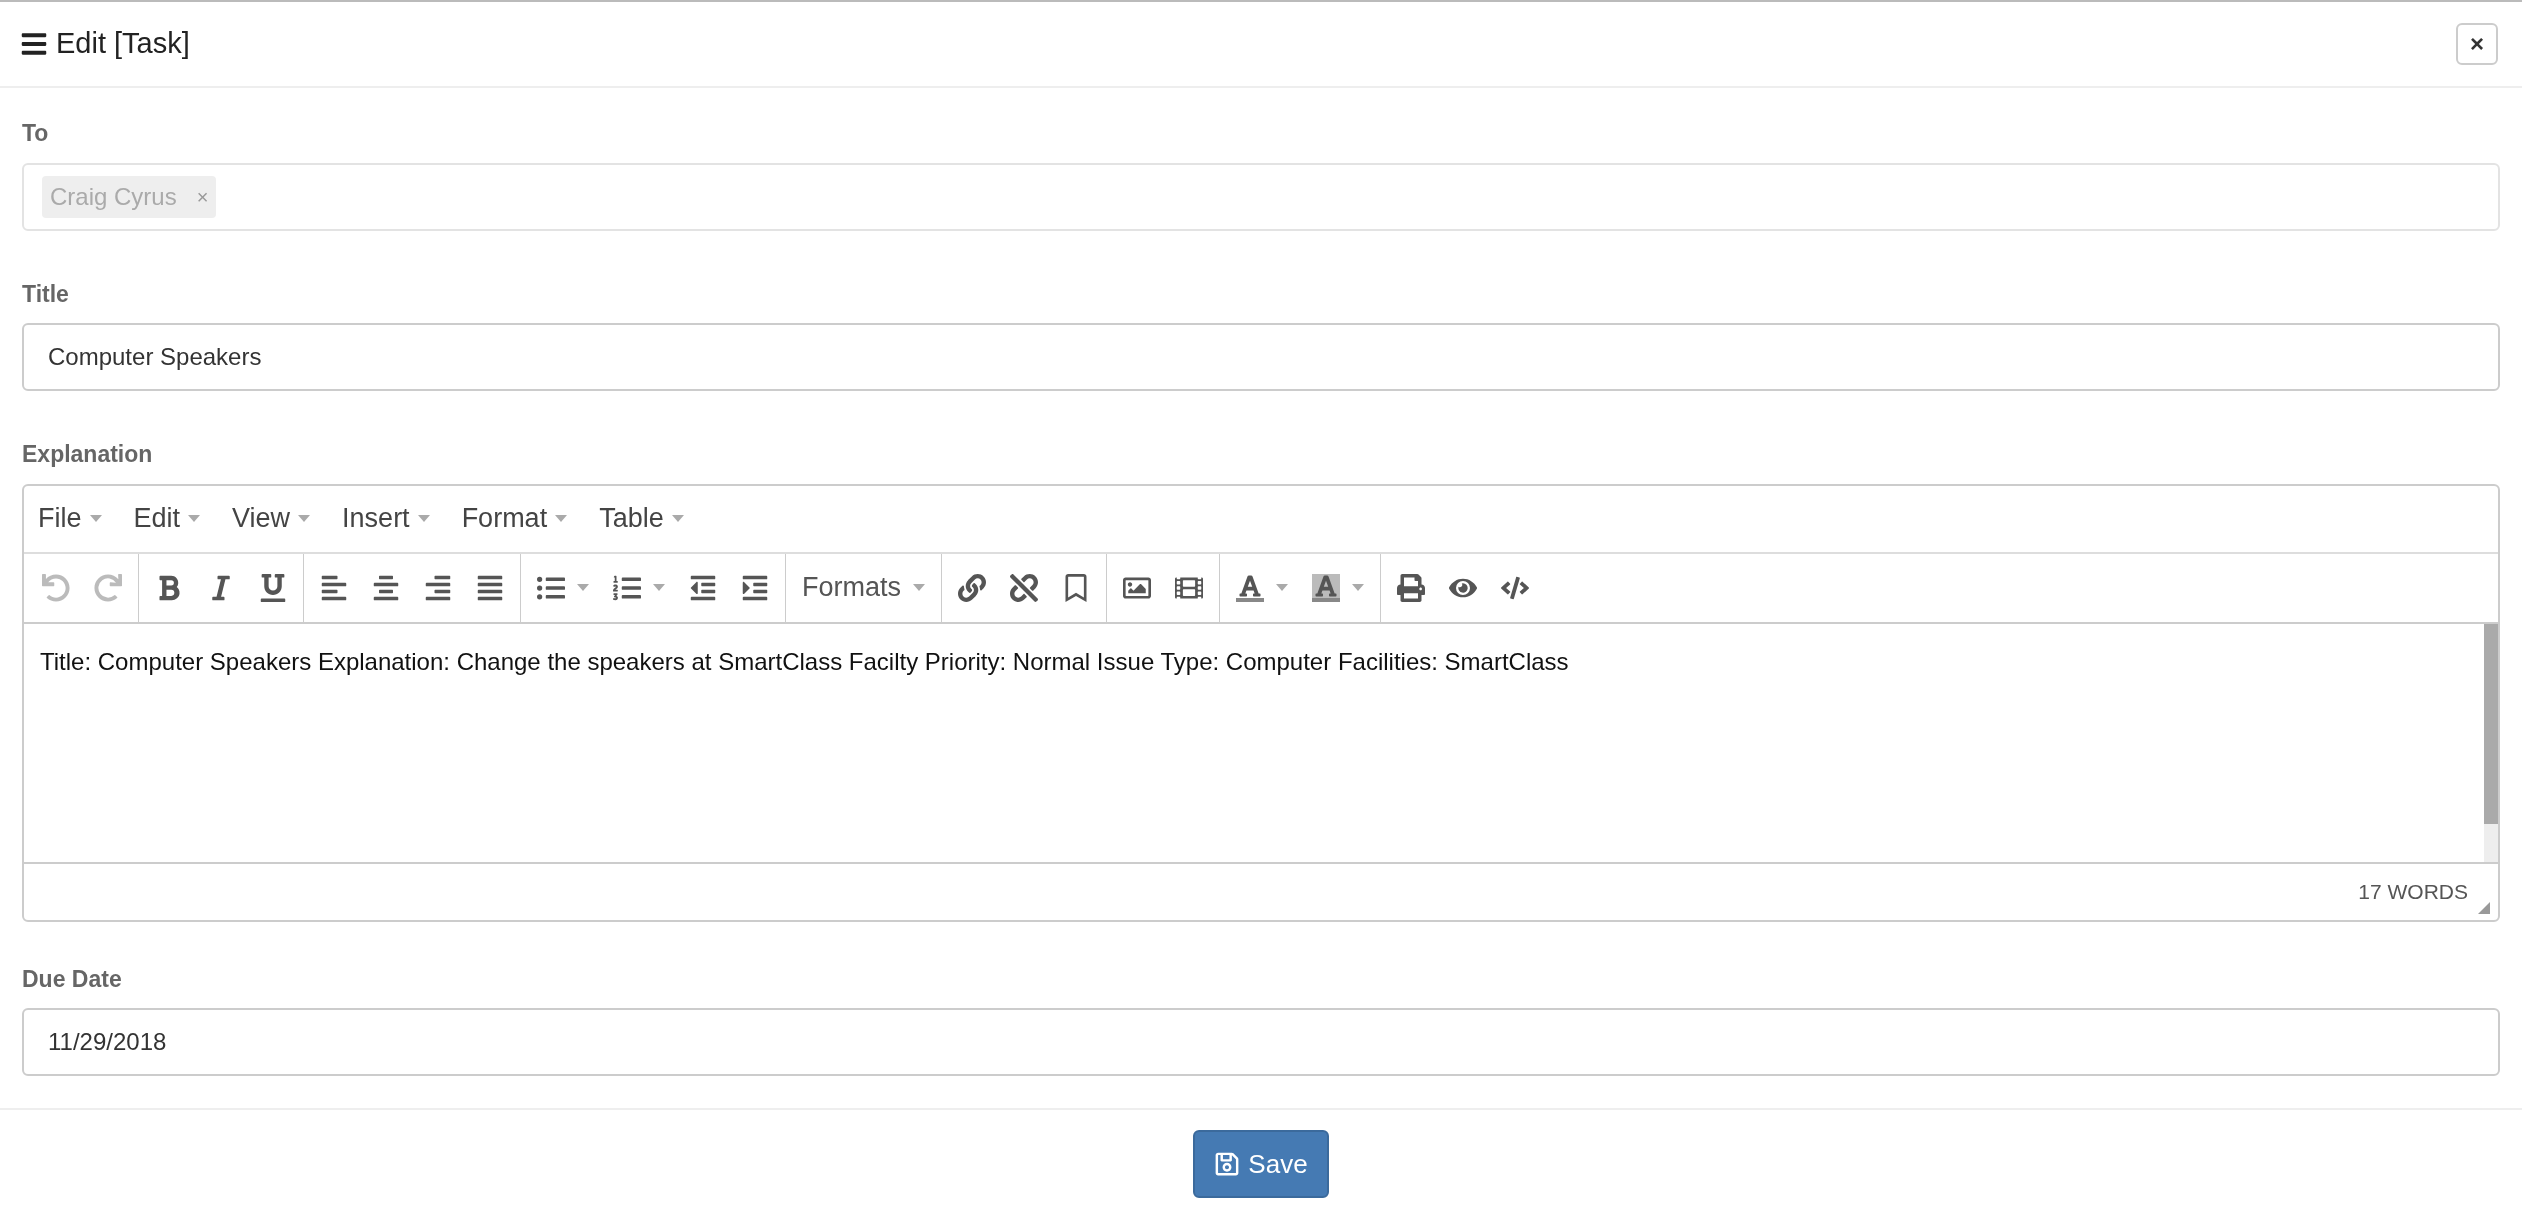  Describe the element at coordinates (72, 979) in the screenshot. I see `field-label: Due Date` at that location.